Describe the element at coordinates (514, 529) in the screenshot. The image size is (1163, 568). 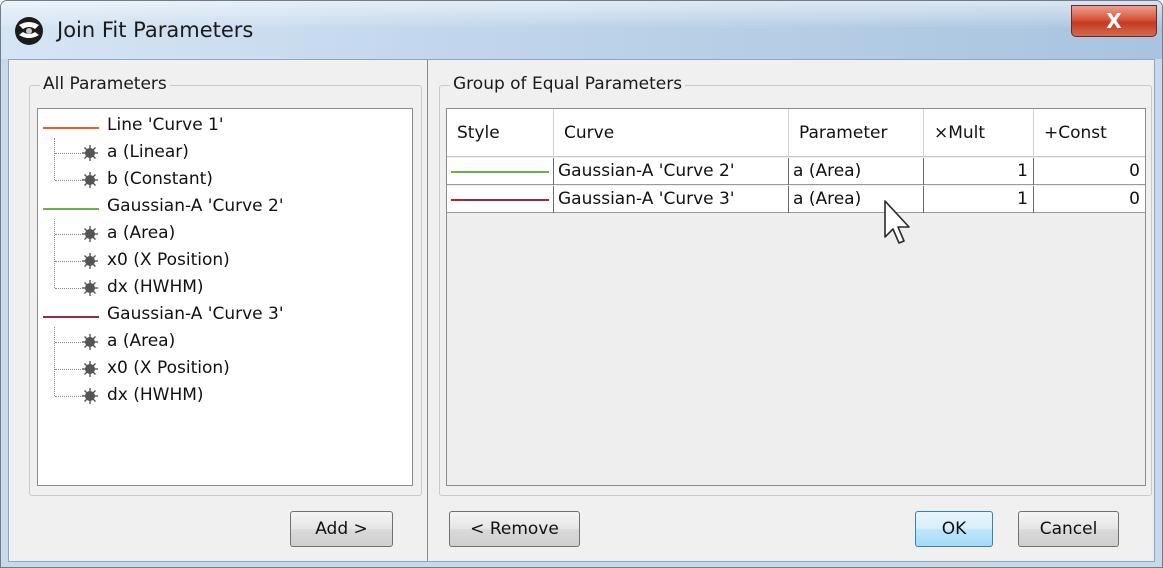
I see `remove-button: < Remove` at that location.